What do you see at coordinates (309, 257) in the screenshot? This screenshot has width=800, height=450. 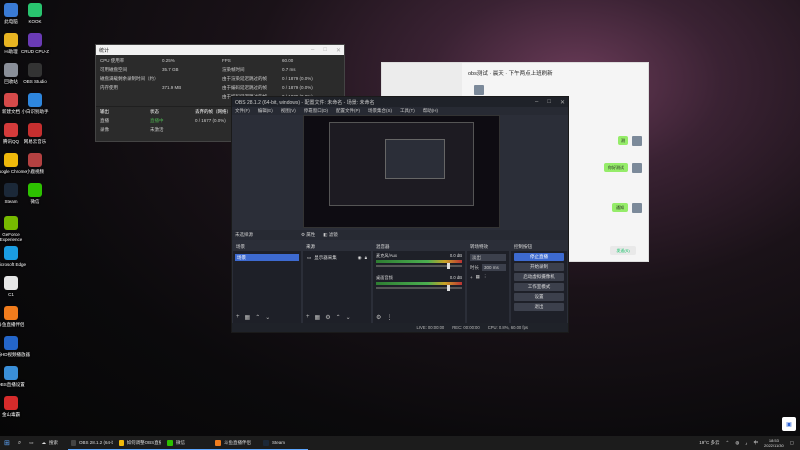 I see `monitor-icon: ▭` at bounding box center [309, 257].